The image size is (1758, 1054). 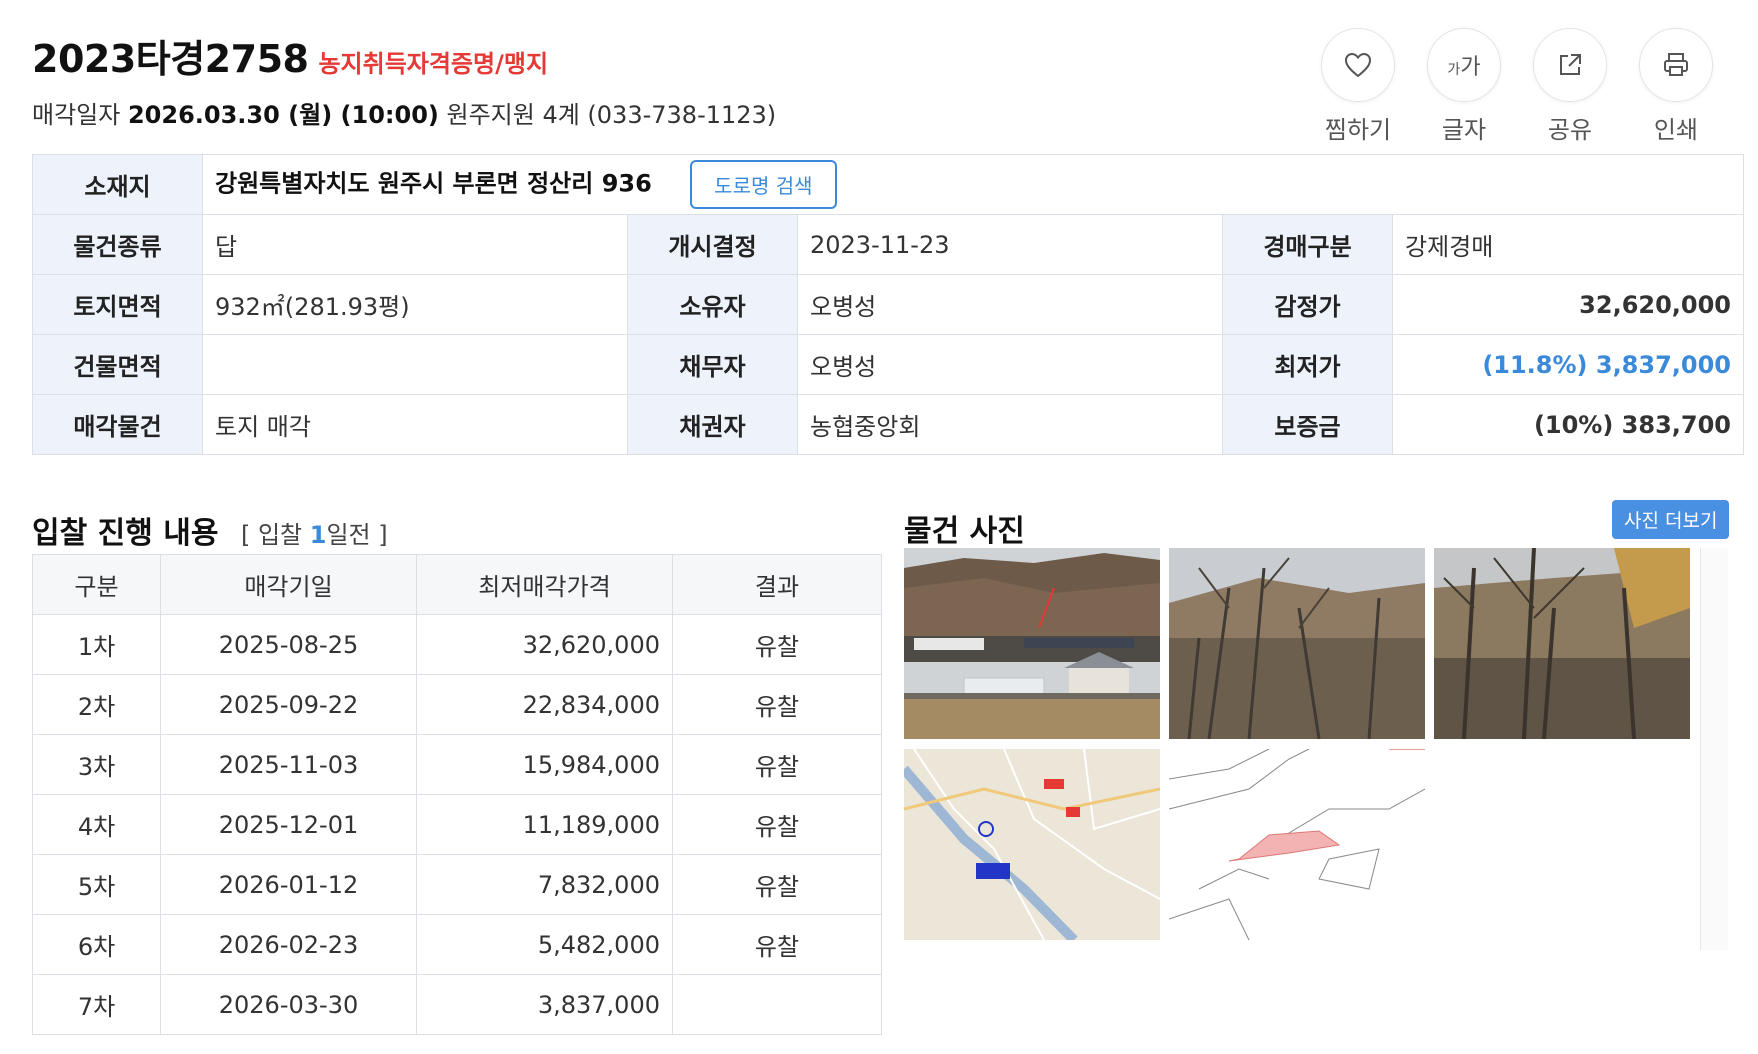 I want to click on photos-title: 물건 사진, so click(x=964, y=531).